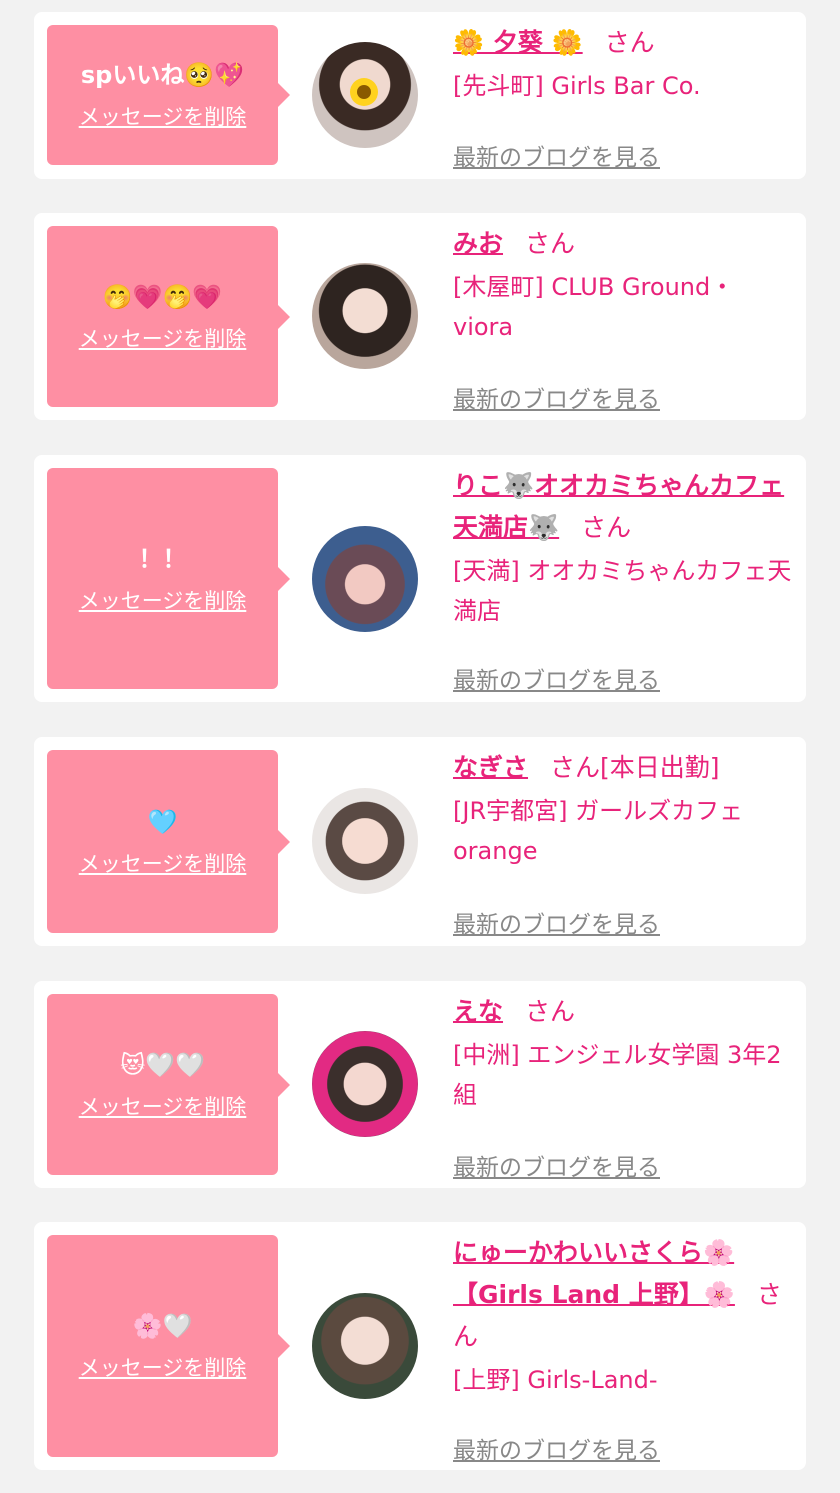  Describe the element at coordinates (594, 1273) in the screenshot. I see `cast-name-link: にゅーかわいいさくら🌸【Girls Land 上野】🌸` at that location.